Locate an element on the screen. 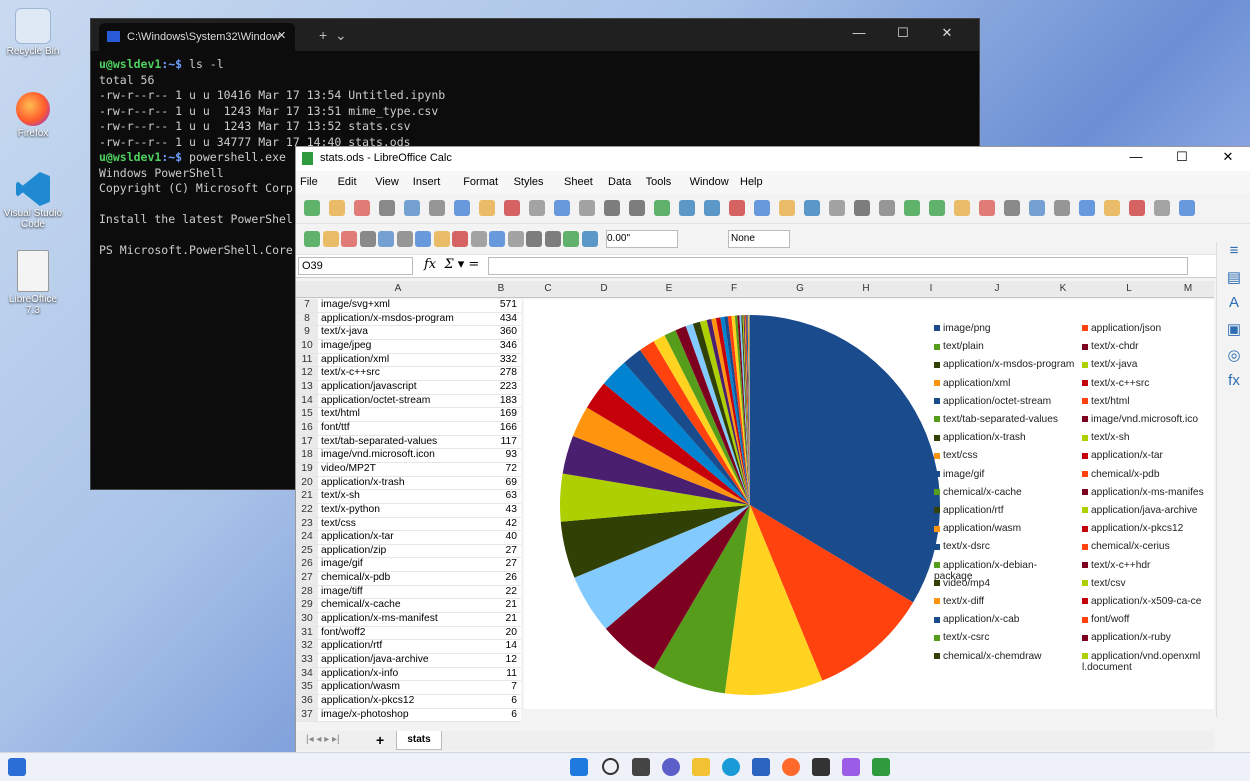 Image resolution: width=1250 pixels, height=781 pixels. cell-count: 22 is located at coordinates (499, 592).